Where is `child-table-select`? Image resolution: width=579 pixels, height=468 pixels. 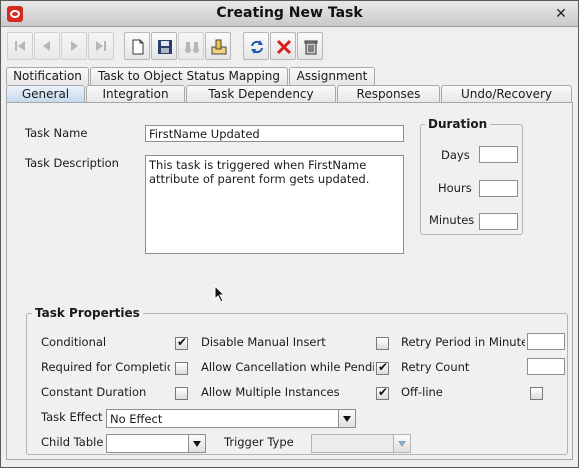
child-table-select is located at coordinates (156, 443).